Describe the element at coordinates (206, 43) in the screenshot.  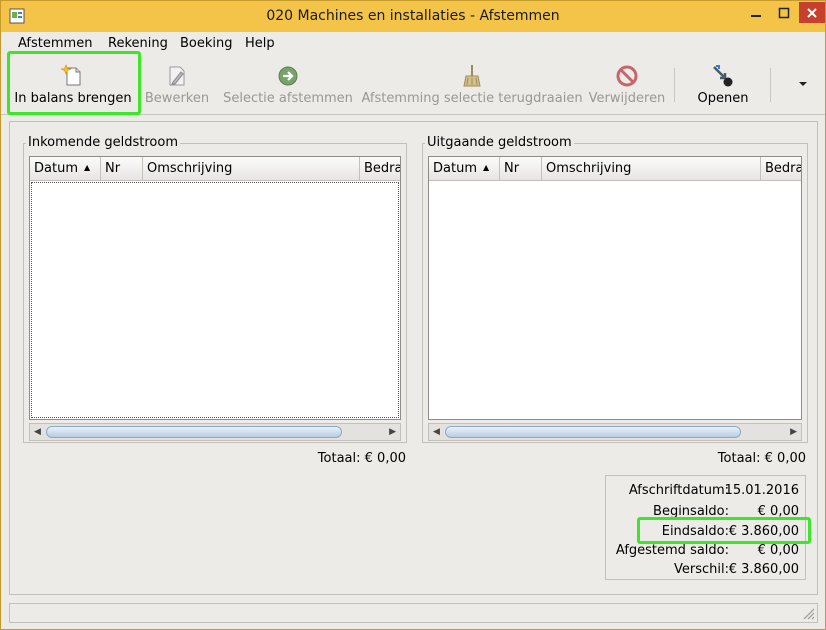
I see `menu-boeking: Boeking` at that location.